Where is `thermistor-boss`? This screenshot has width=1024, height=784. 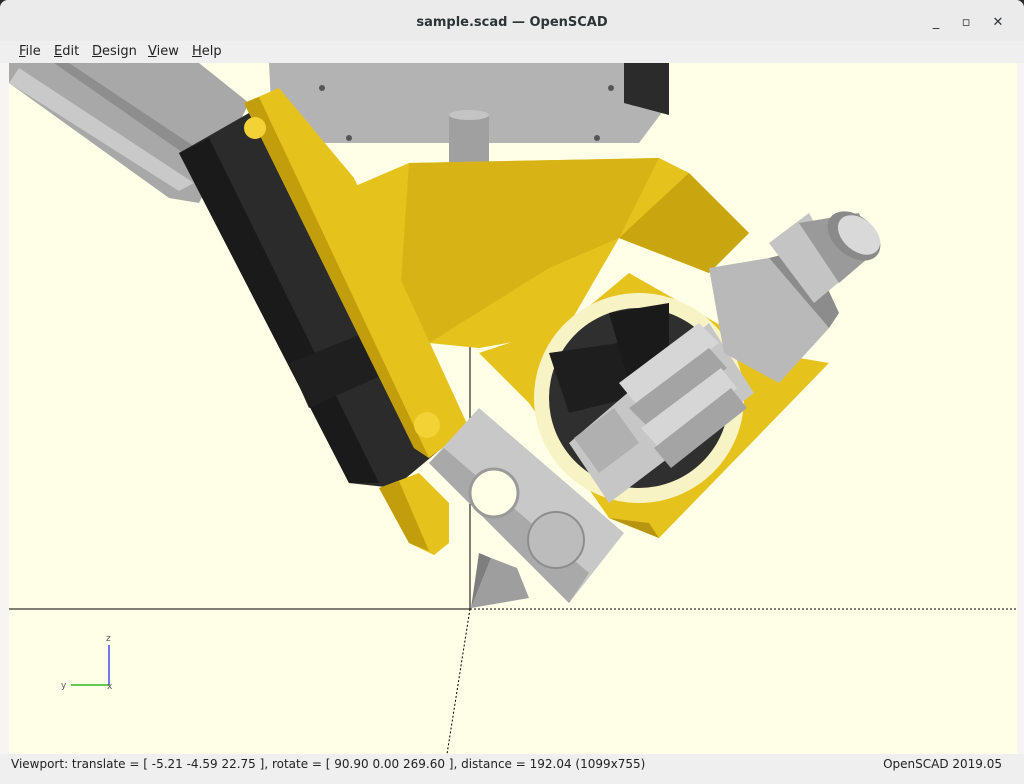
thermistor-boss is located at coordinates (556, 540).